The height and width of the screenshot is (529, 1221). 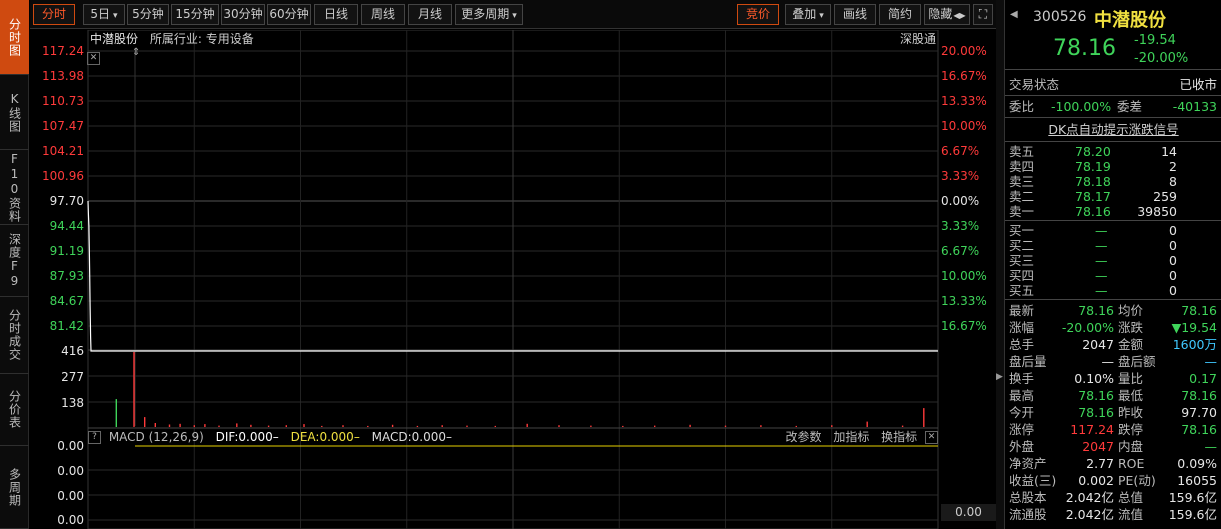 I want to click on price-tick-label: 94.44, so click(x=66, y=226).